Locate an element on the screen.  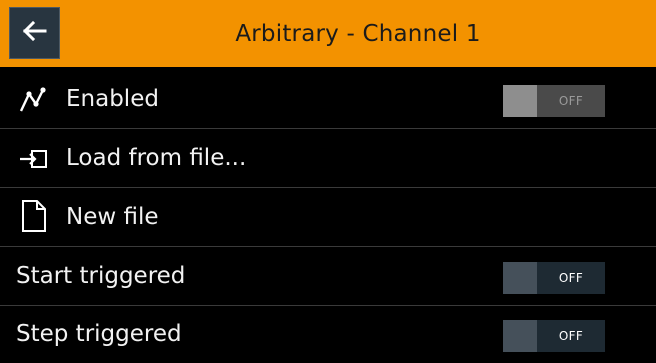
new-file-label: New file is located at coordinates (112, 217).